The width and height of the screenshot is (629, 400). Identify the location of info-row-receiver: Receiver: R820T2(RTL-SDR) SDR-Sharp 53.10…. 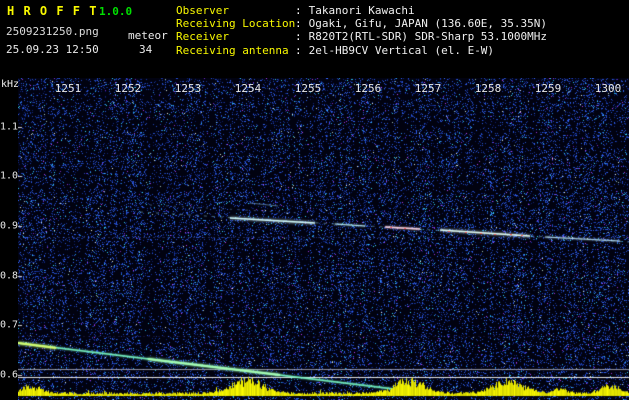
(361, 36).